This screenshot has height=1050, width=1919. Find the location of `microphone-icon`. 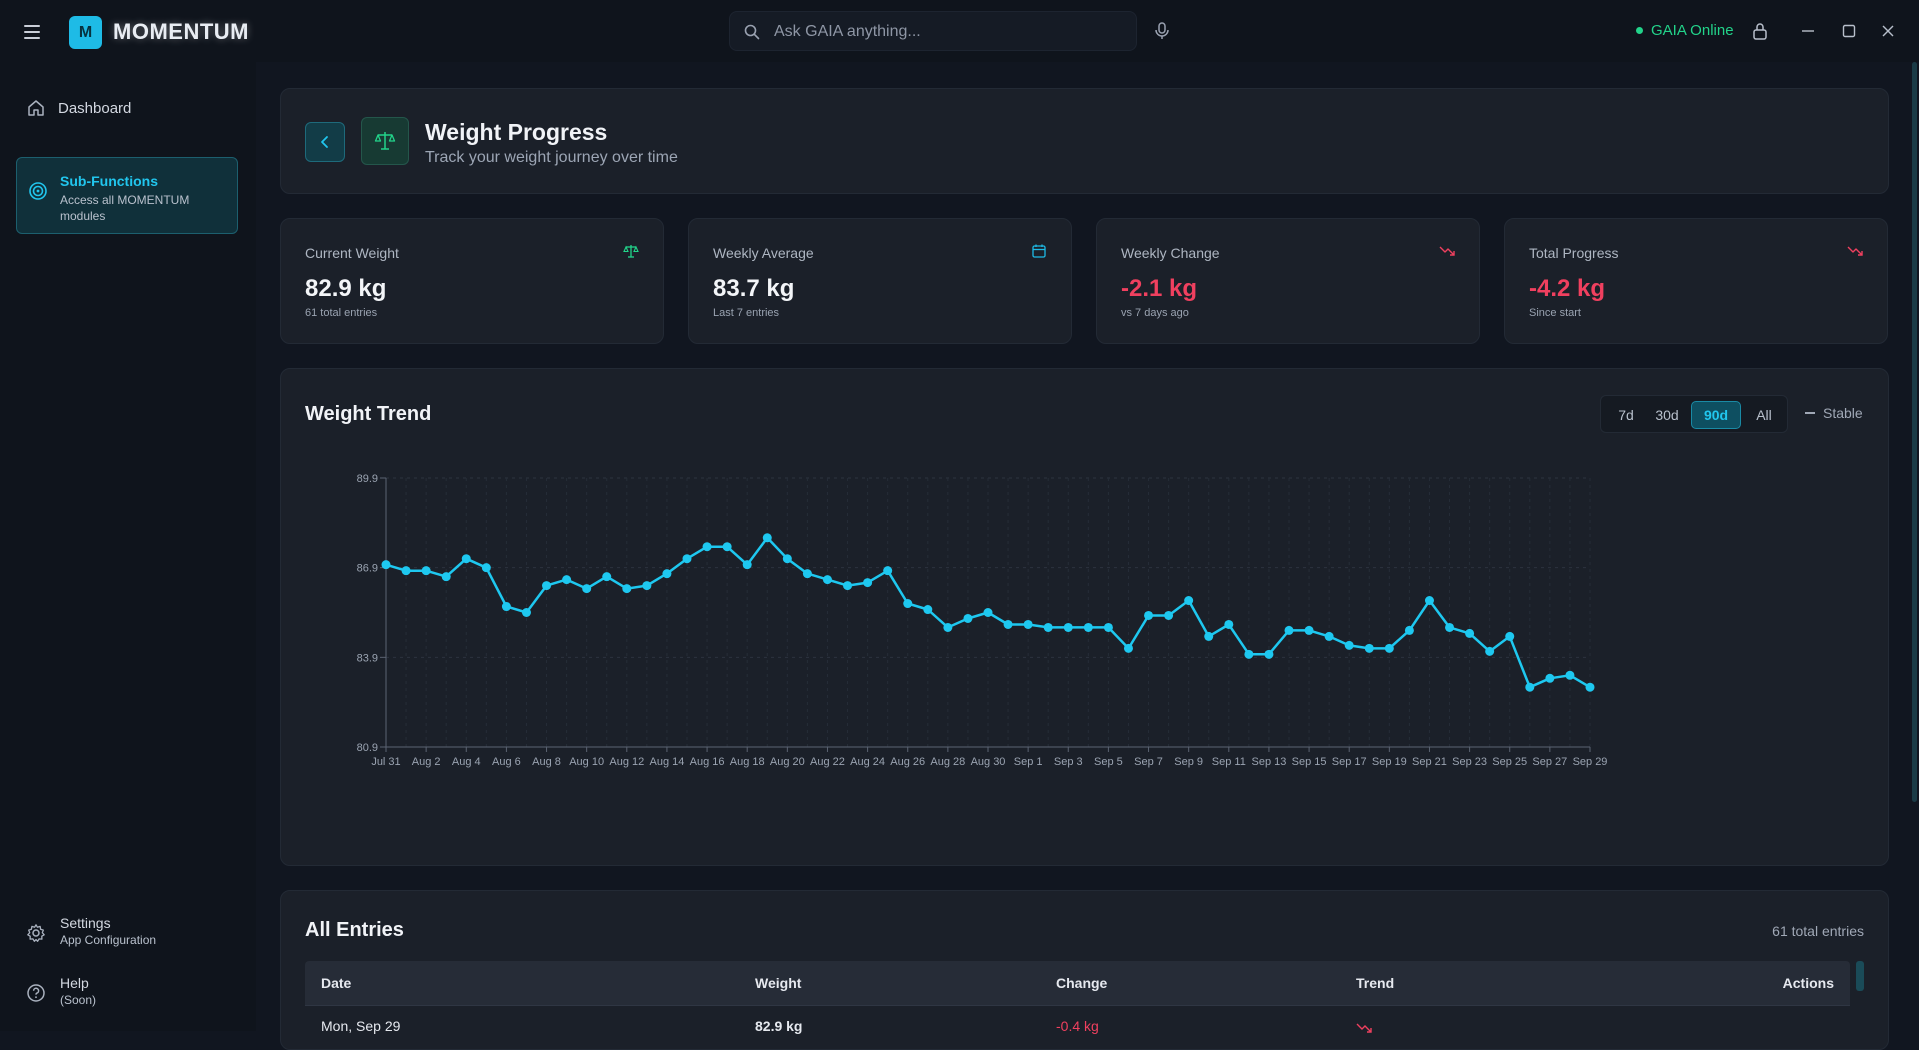

microphone-icon is located at coordinates (1162, 31).